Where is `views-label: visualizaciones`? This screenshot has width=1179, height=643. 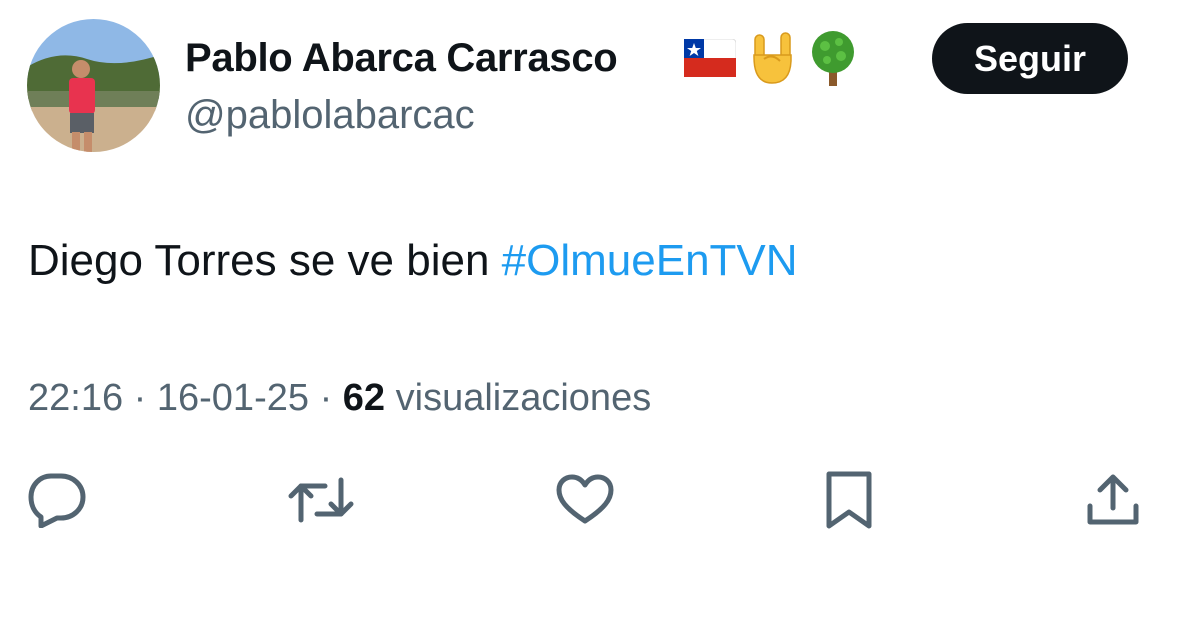 views-label: visualizaciones is located at coordinates (523, 398).